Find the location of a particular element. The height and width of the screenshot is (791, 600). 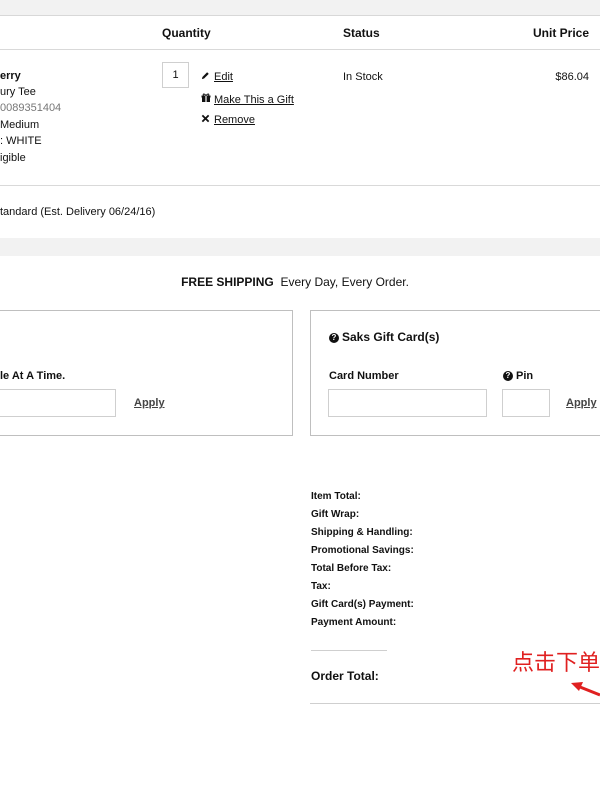

arrow-icon is located at coordinates (585, 689).